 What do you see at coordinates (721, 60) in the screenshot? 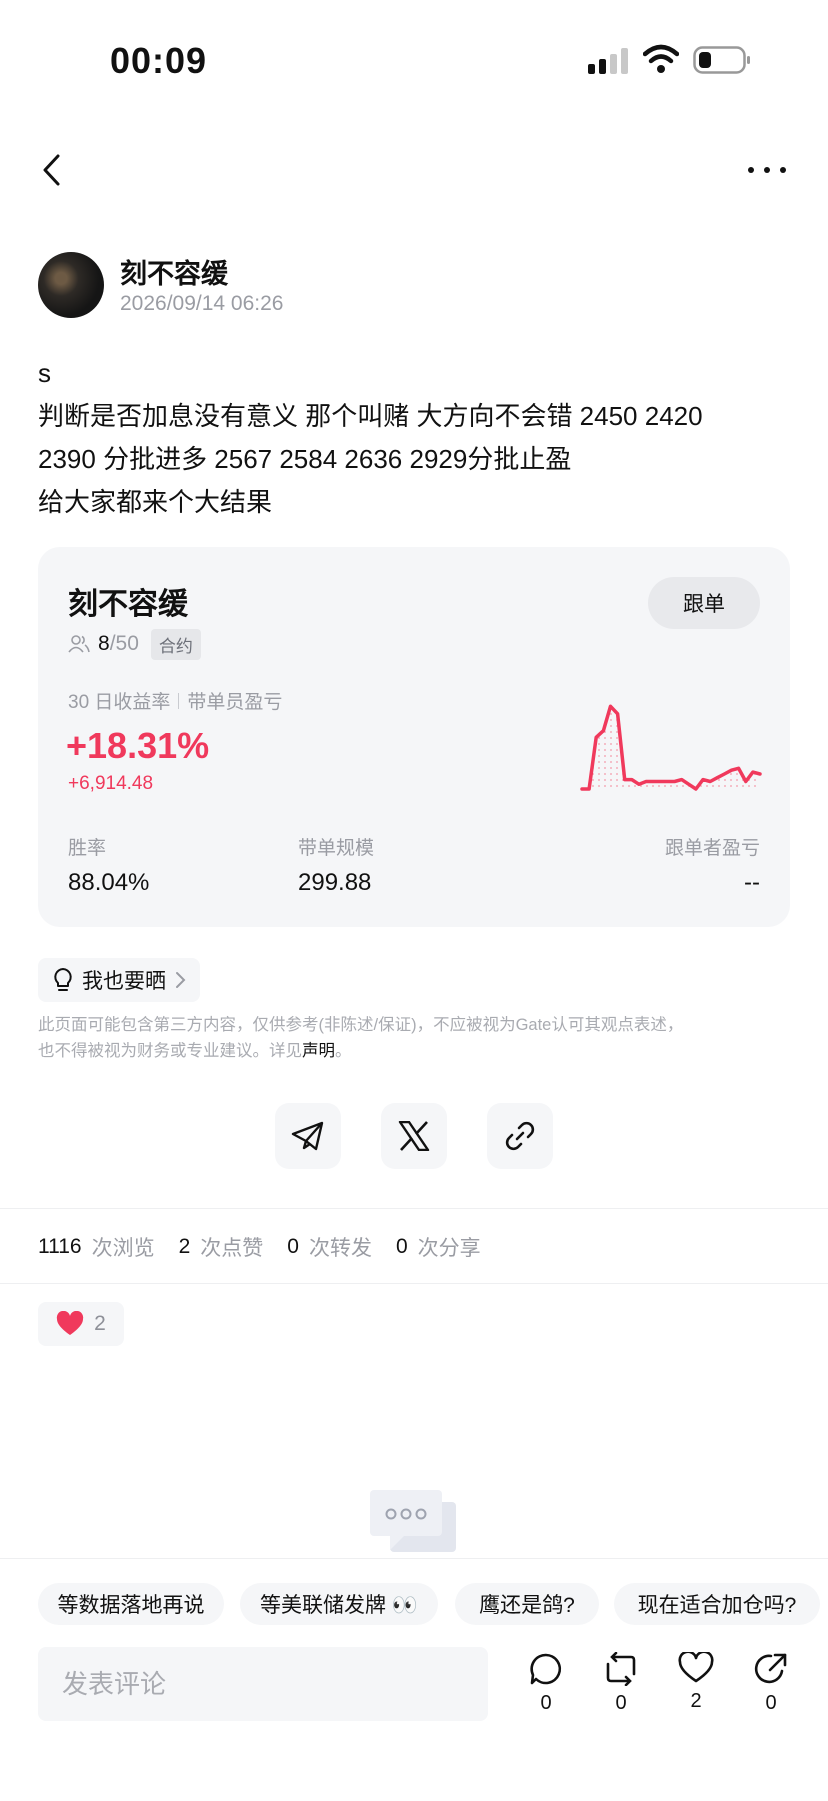
I see `battery-icon` at bounding box center [721, 60].